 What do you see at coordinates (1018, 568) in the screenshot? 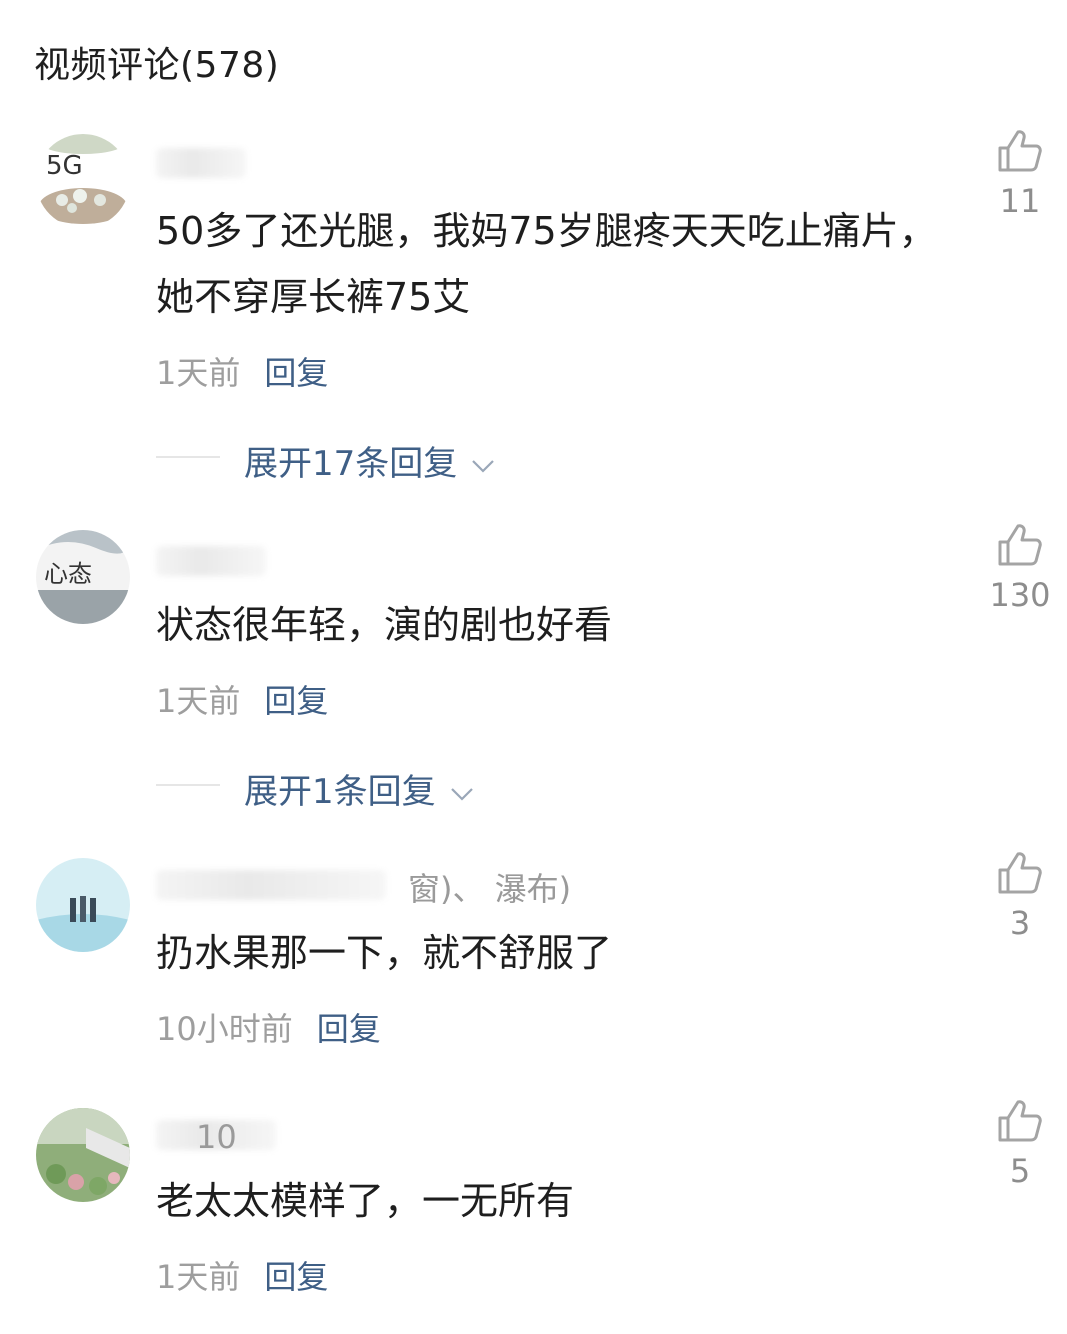
I see `like-button: 130` at bounding box center [1018, 568].